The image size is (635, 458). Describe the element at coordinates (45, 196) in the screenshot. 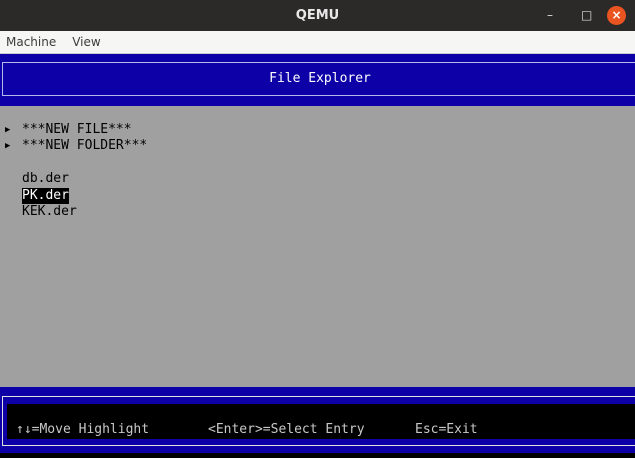

I see `file-entry-pk-selected: PK.der` at that location.